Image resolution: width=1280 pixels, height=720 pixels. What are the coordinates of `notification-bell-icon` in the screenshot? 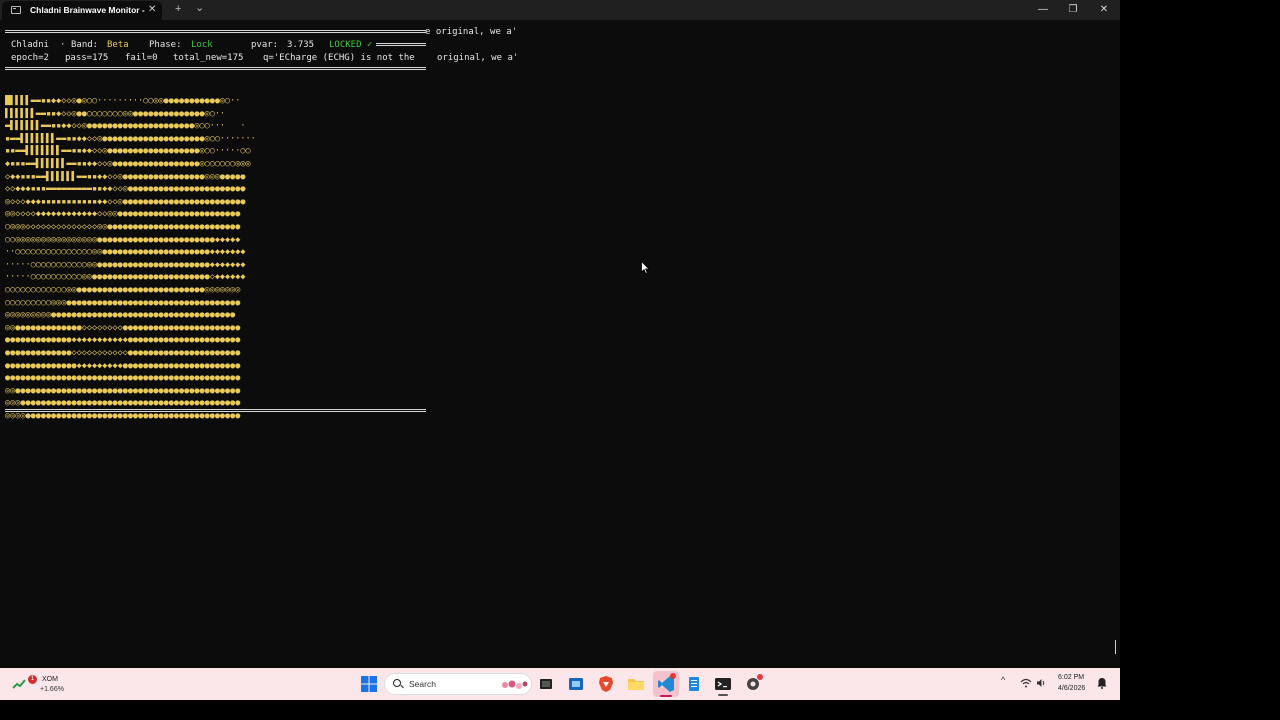 It's located at (1102, 683).